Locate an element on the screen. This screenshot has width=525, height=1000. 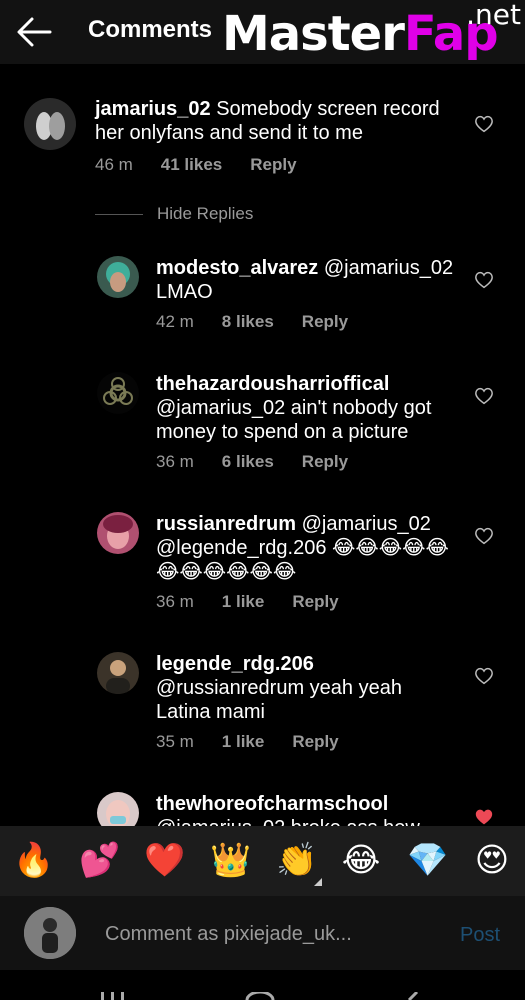
likes-count: 6 likes is located at coordinates (248, 461).